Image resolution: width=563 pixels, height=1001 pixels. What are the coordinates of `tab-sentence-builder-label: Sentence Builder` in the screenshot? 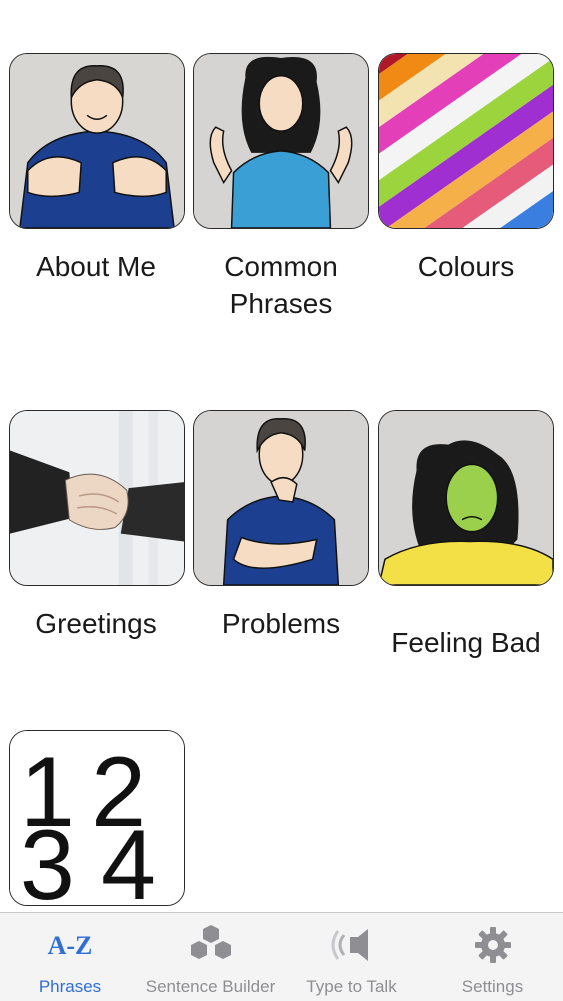 It's located at (210, 986).